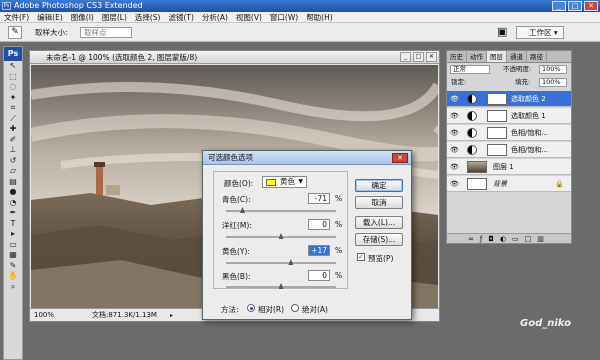 The height and width of the screenshot is (360, 600). Describe the element at coordinates (171, 315) in the screenshot. I see `status-arrow-icon: ▸` at that location.